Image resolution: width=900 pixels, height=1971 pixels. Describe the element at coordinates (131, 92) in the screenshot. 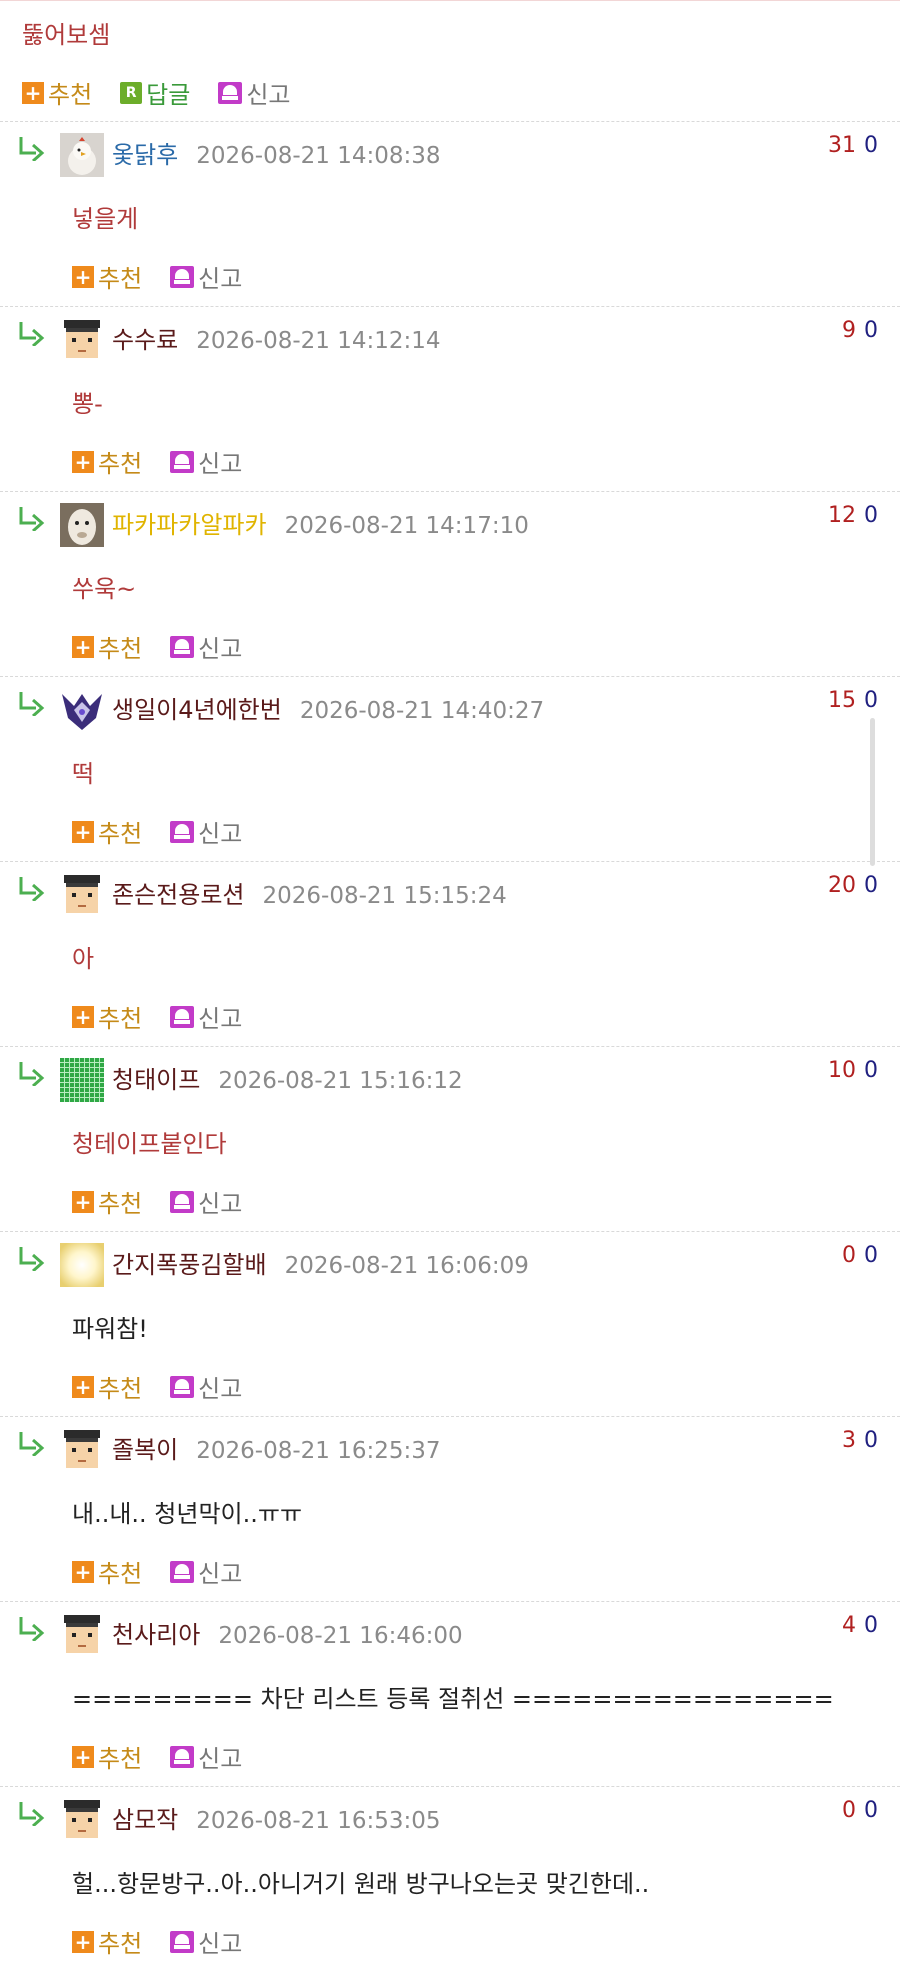

I see `reply-r-icon: R` at that location.